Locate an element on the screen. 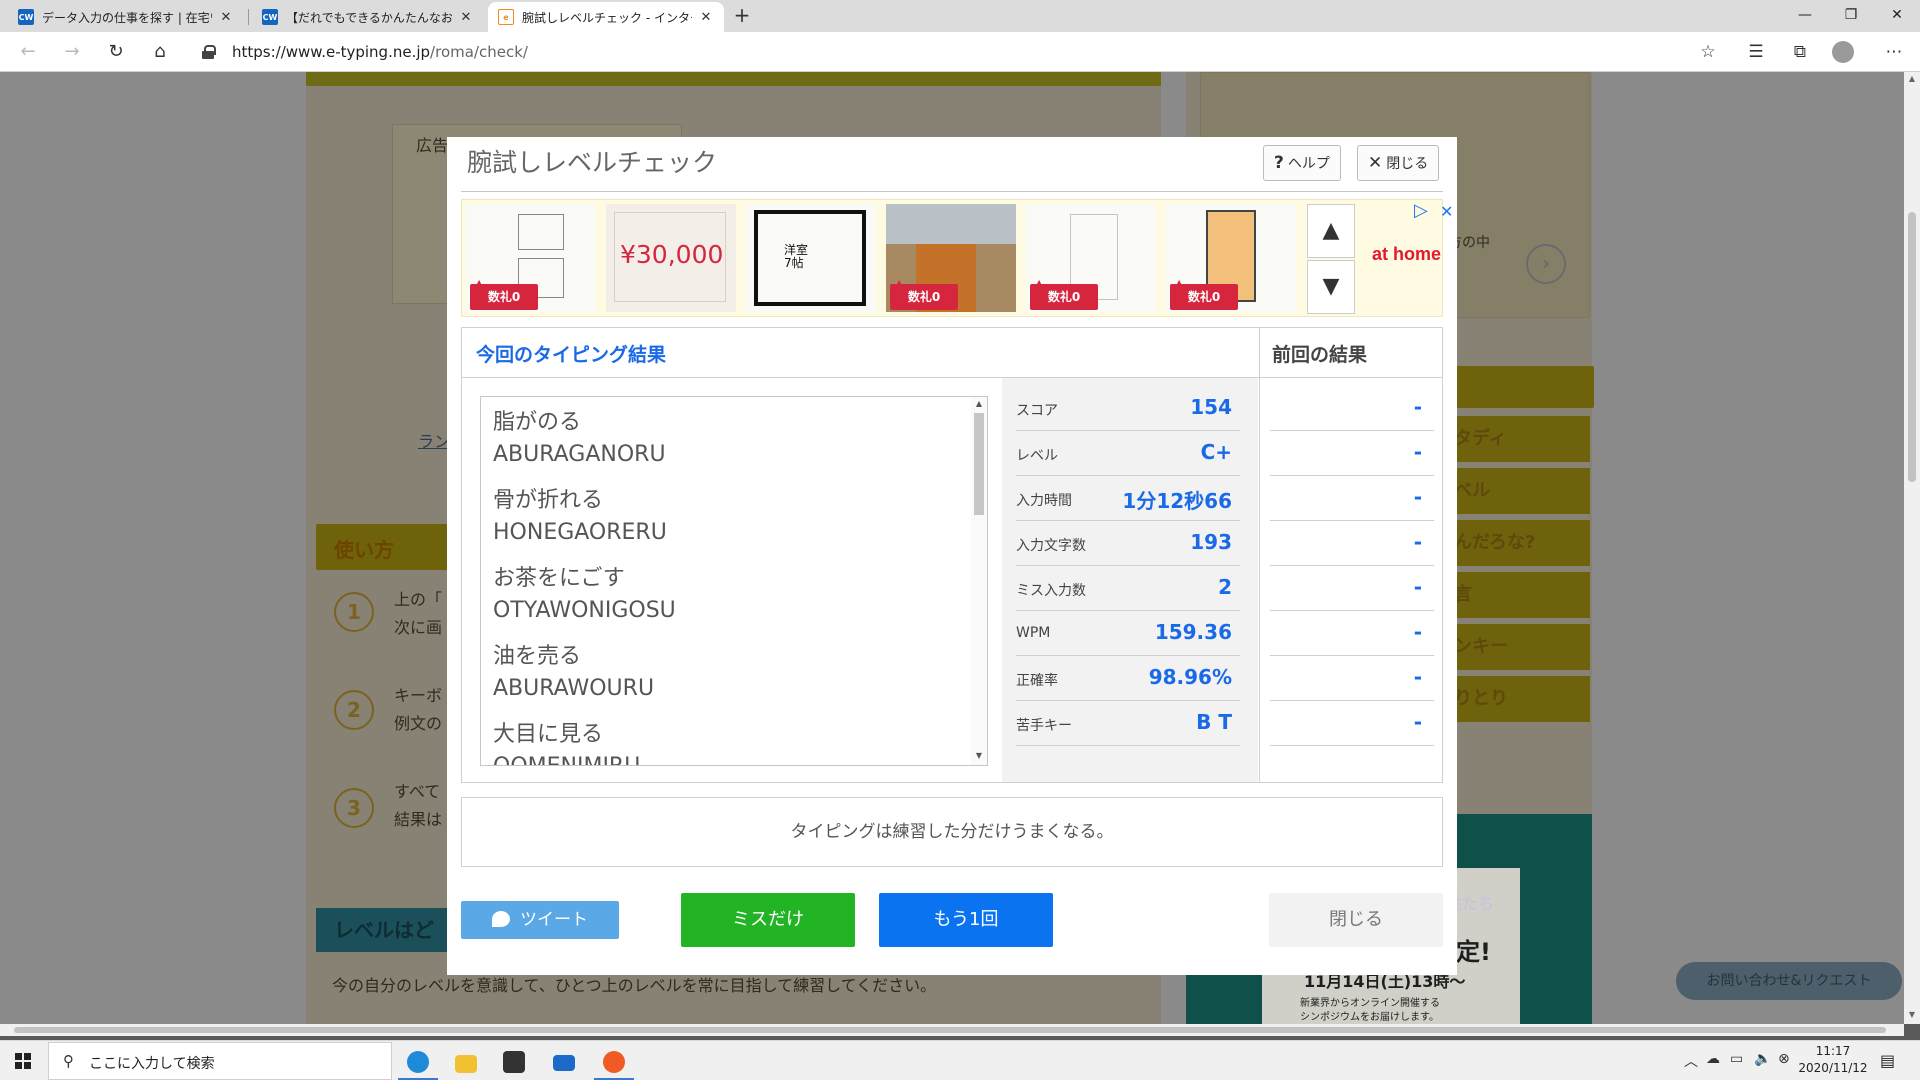  edge-taskbar-icon is located at coordinates (418, 1062).